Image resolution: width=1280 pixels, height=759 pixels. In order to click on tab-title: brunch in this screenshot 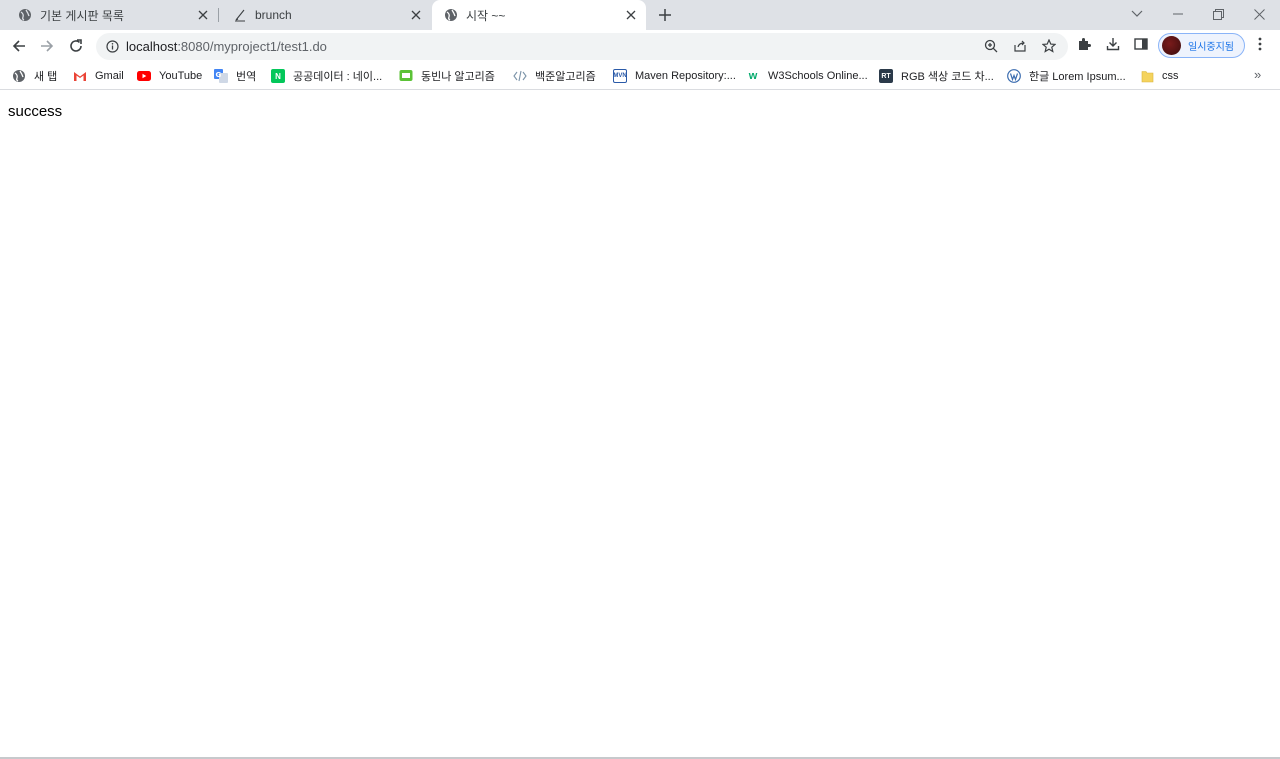, I will do `click(273, 15)`.